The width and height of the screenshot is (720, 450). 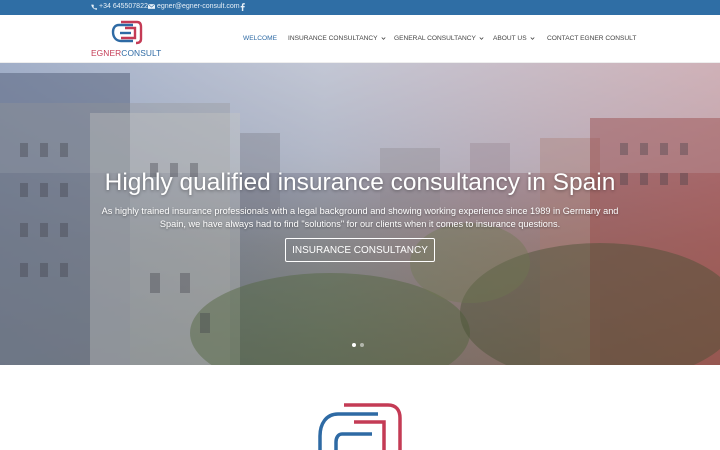 What do you see at coordinates (151, 6) in the screenshot?
I see `envelope-icon` at bounding box center [151, 6].